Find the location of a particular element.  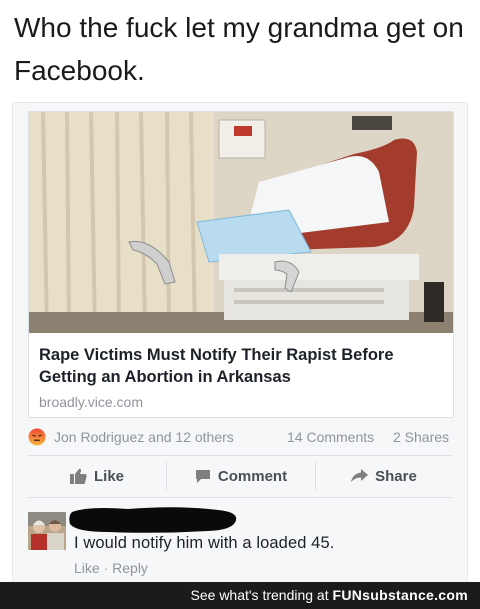

watermark-footer: See what's trending at FUNsubstance.com is located at coordinates (240, 595).